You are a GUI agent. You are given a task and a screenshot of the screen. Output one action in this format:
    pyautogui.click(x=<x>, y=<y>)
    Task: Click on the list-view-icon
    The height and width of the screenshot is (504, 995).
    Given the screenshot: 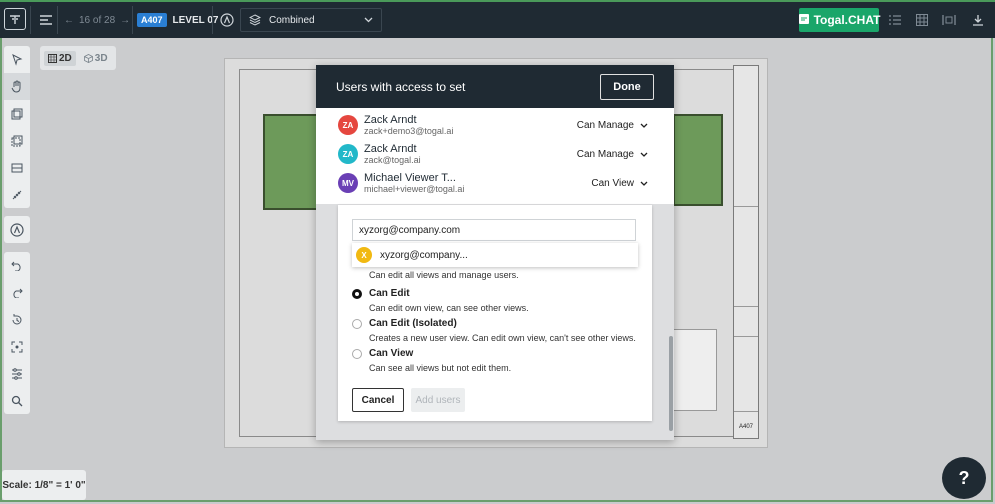 What is the action you would take?
    pyautogui.click(x=895, y=20)
    